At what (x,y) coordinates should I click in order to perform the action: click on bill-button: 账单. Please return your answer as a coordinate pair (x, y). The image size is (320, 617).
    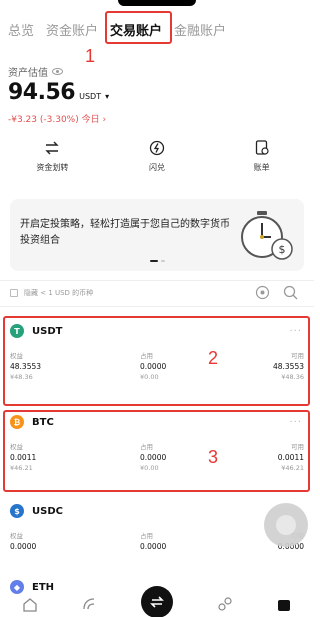
    Looking at the image, I should click on (262, 160).